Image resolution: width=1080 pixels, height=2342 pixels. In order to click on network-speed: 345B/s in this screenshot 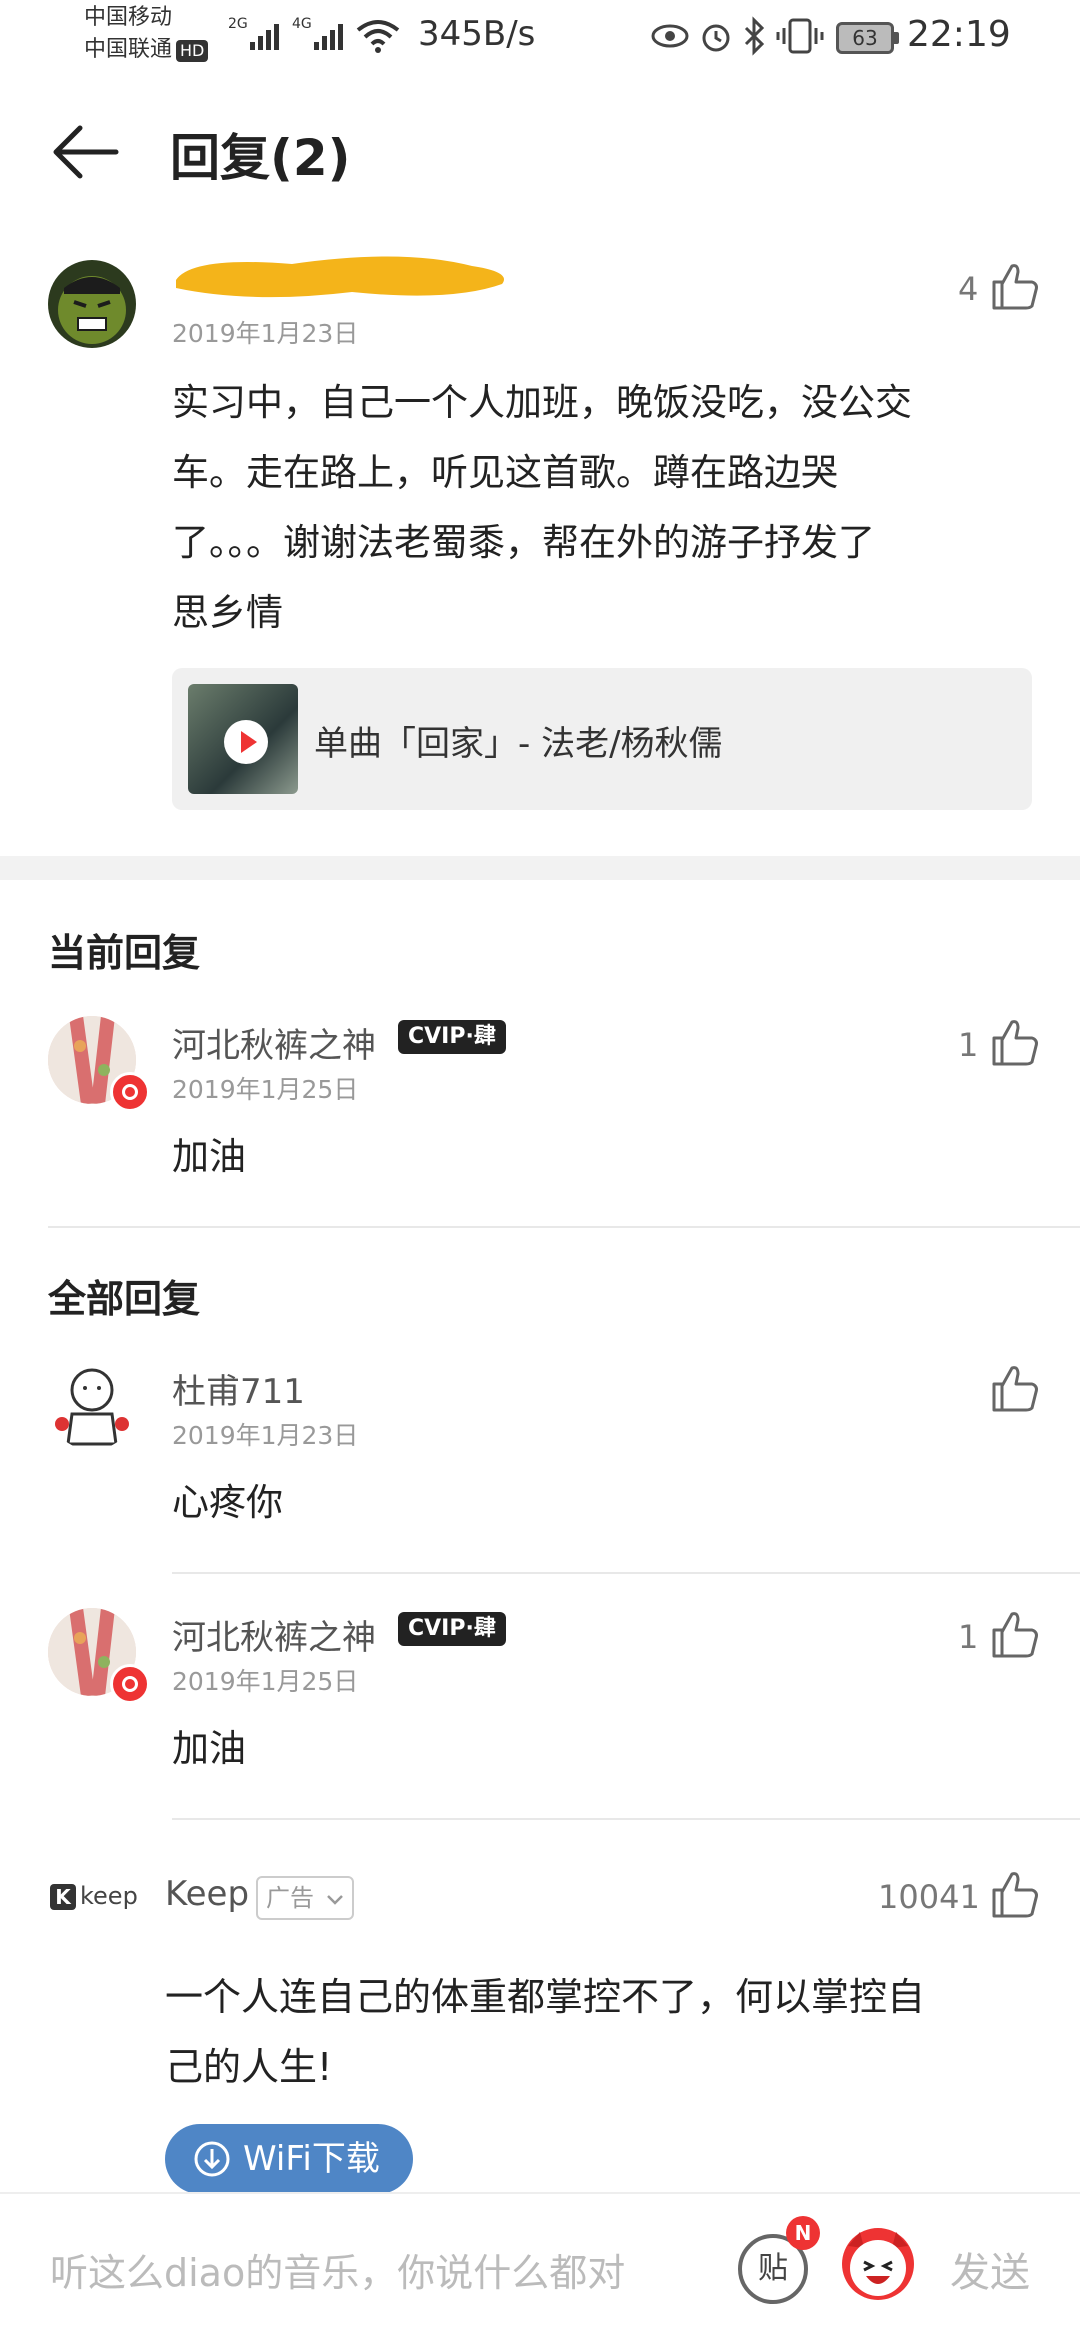, I will do `click(477, 34)`.